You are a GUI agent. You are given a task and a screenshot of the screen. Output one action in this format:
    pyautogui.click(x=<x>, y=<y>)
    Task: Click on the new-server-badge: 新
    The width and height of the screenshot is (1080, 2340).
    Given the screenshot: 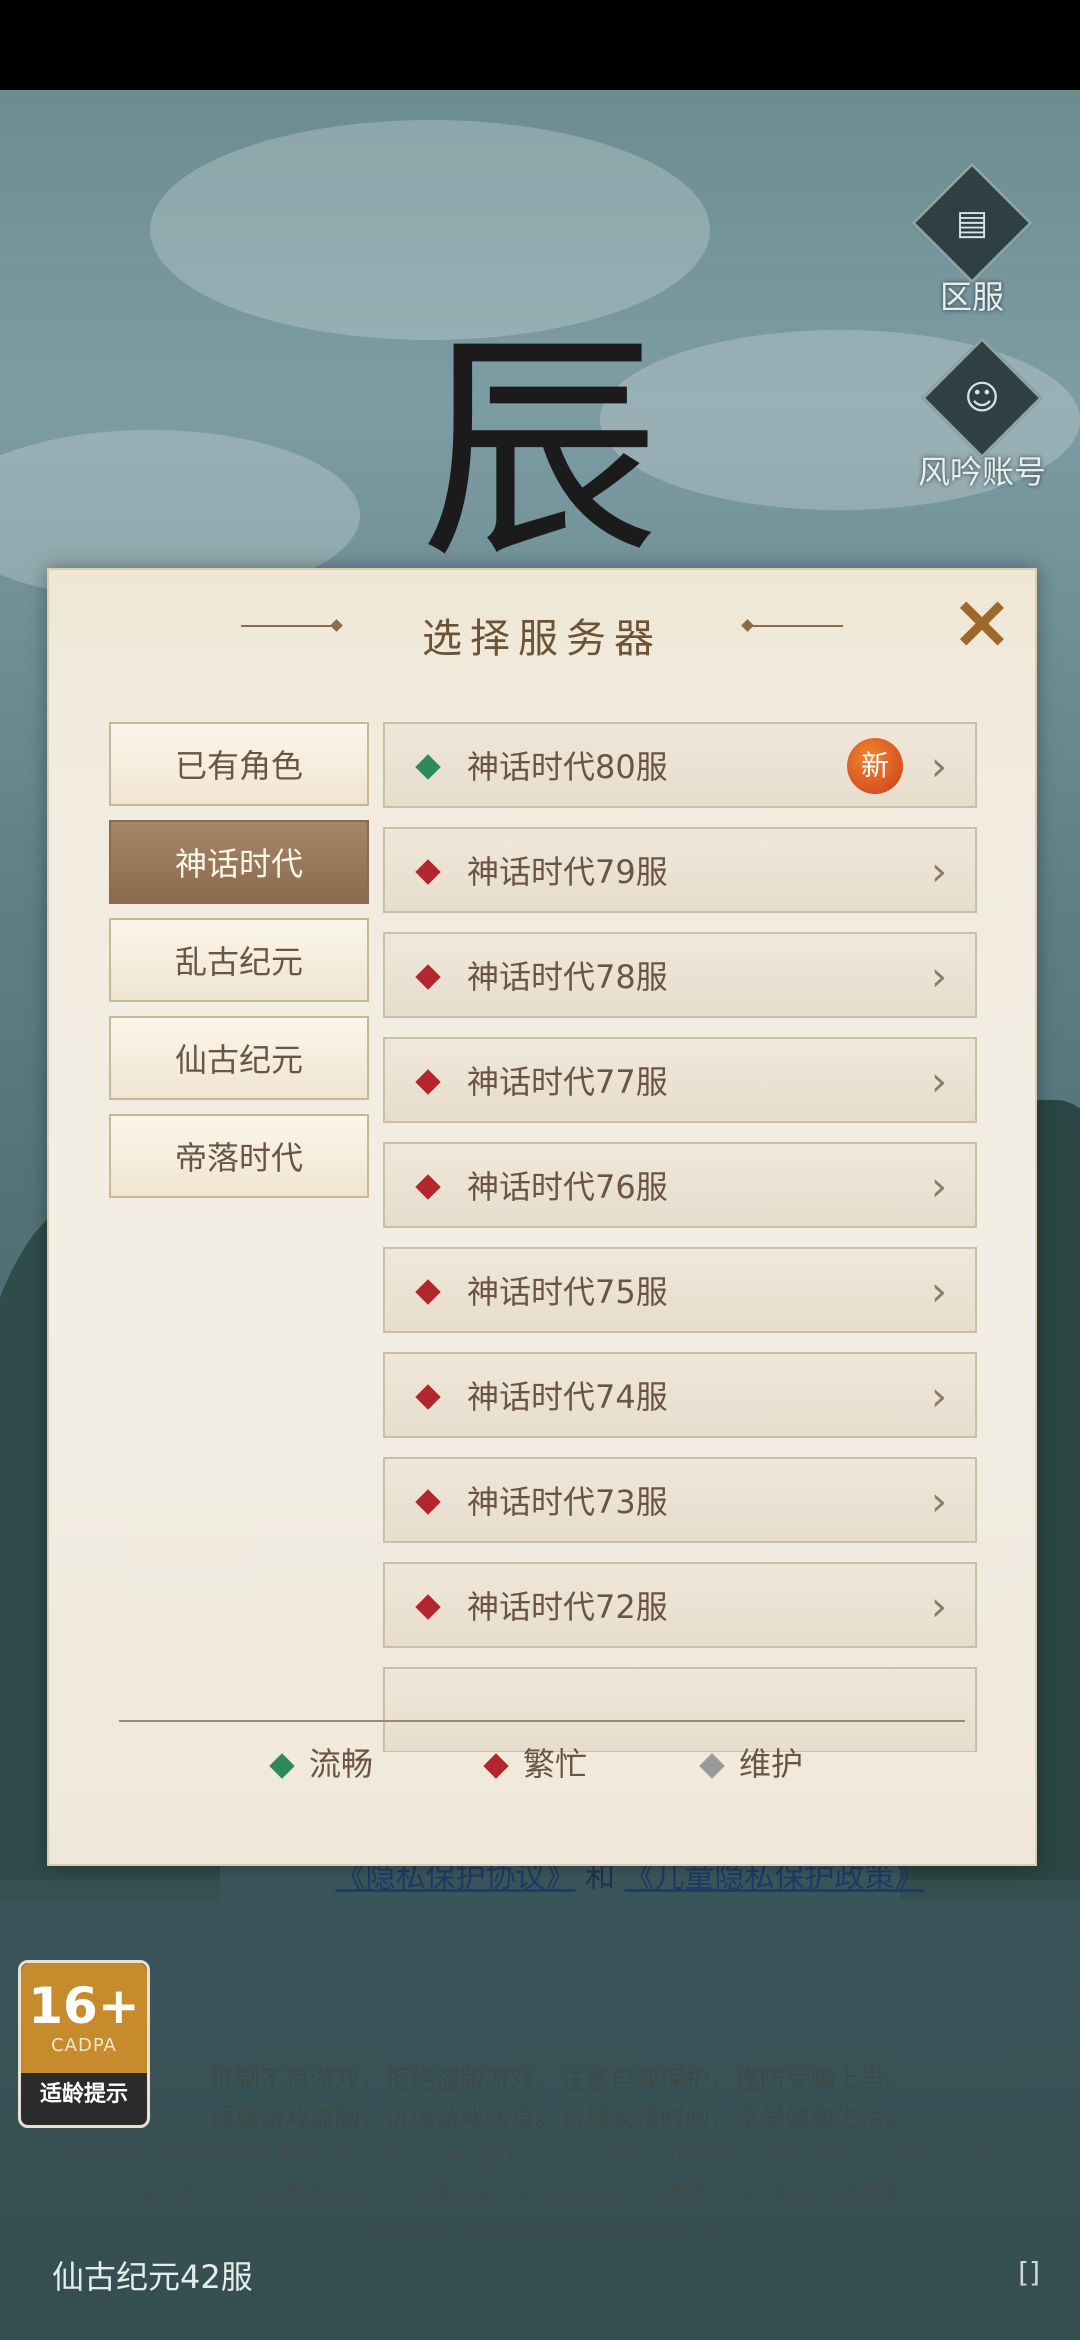 What is the action you would take?
    pyautogui.click(x=875, y=766)
    